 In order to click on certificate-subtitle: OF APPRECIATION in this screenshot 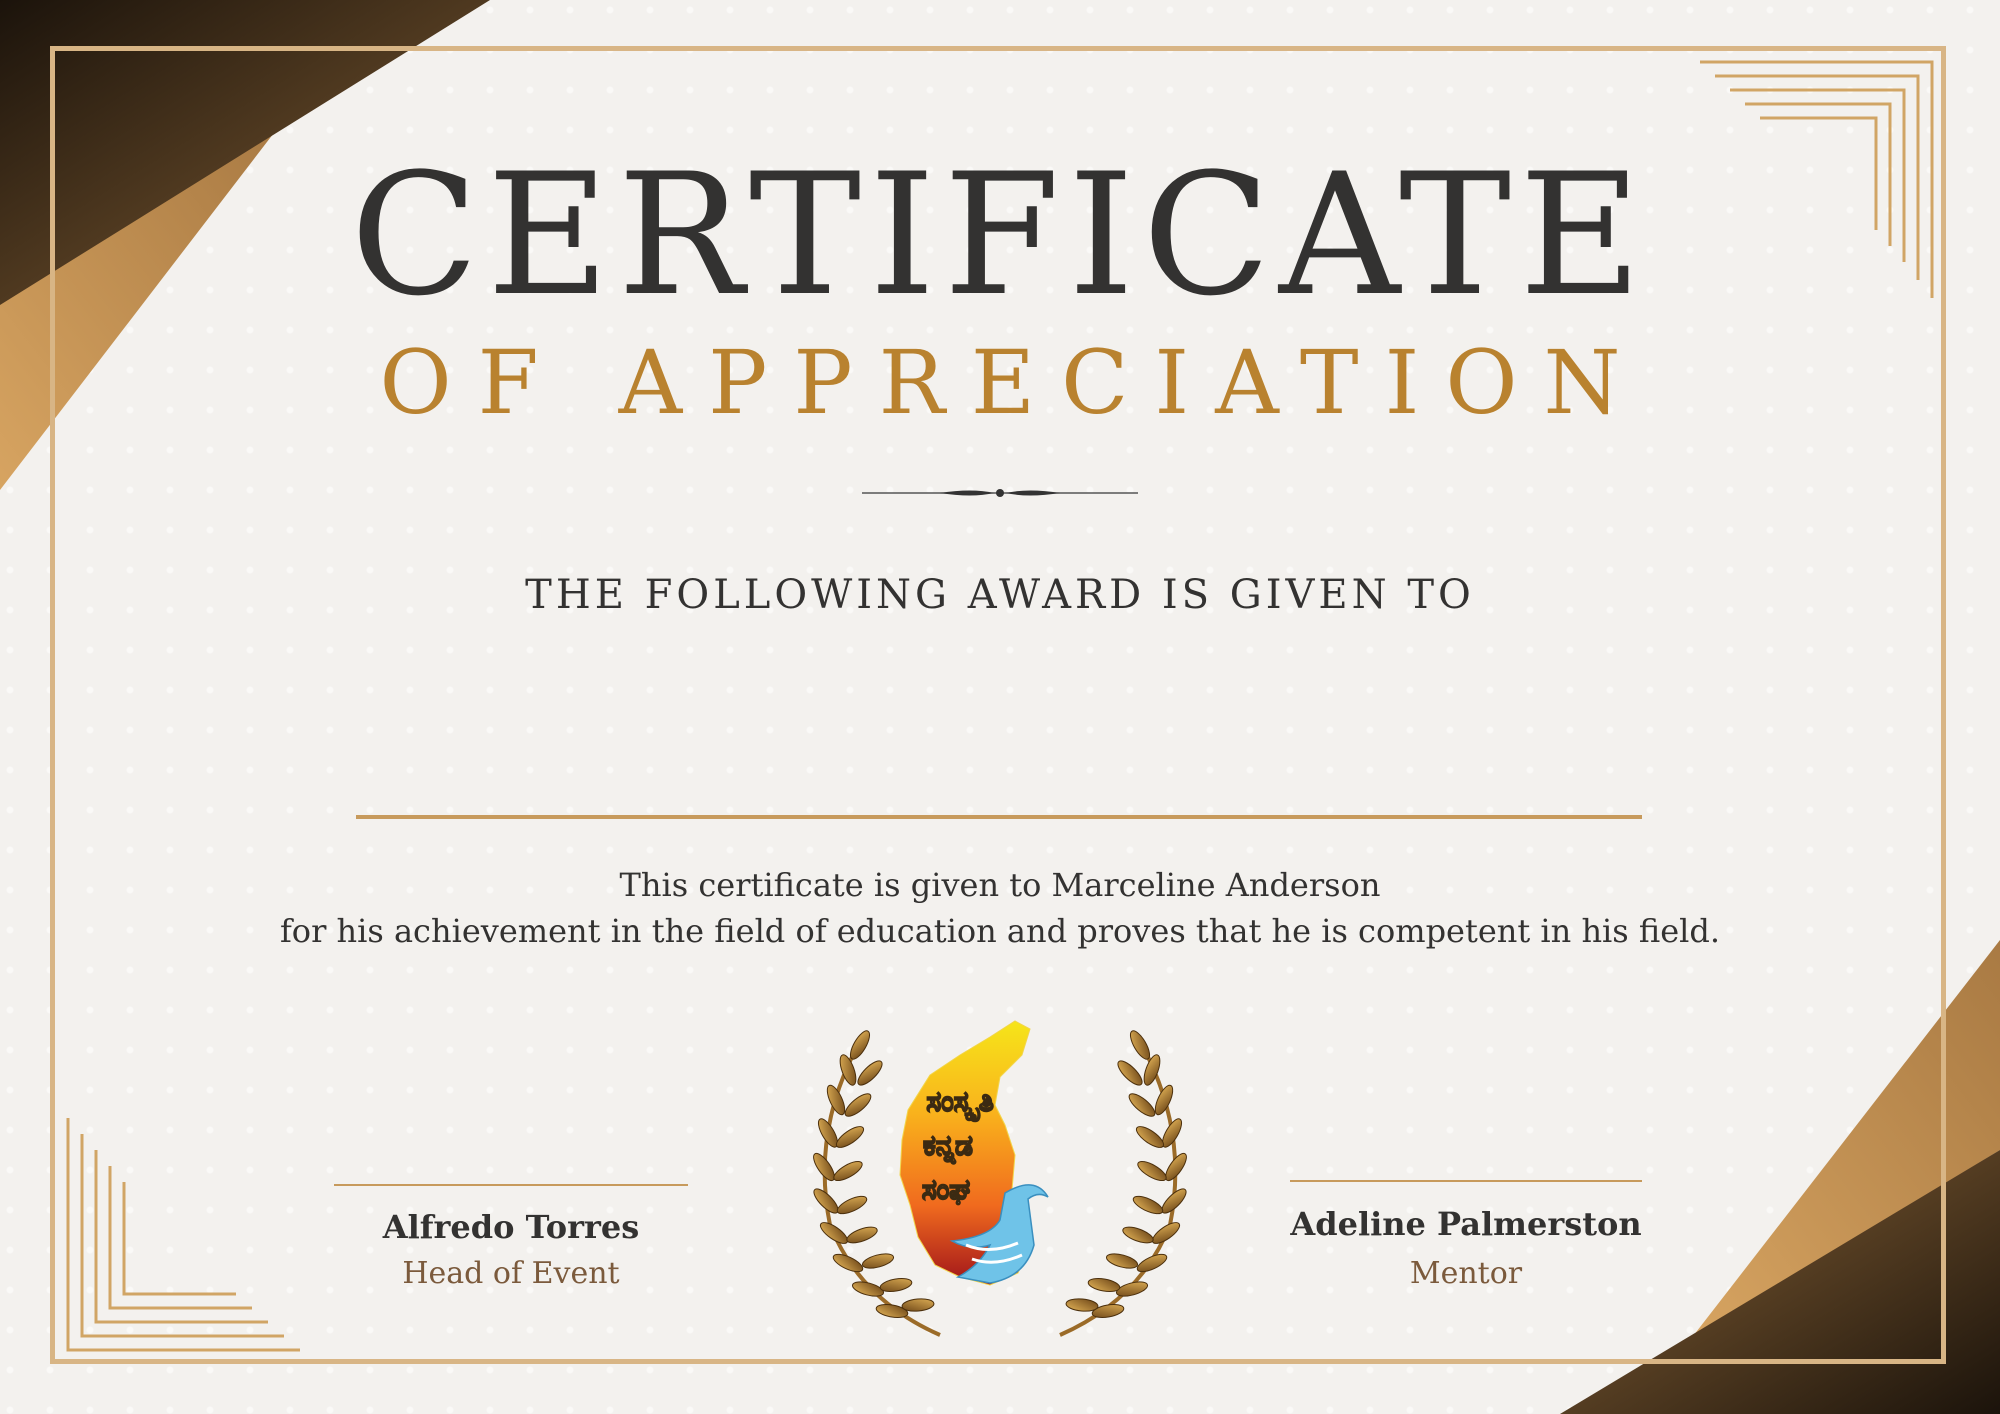, I will do `click(1013, 382)`.